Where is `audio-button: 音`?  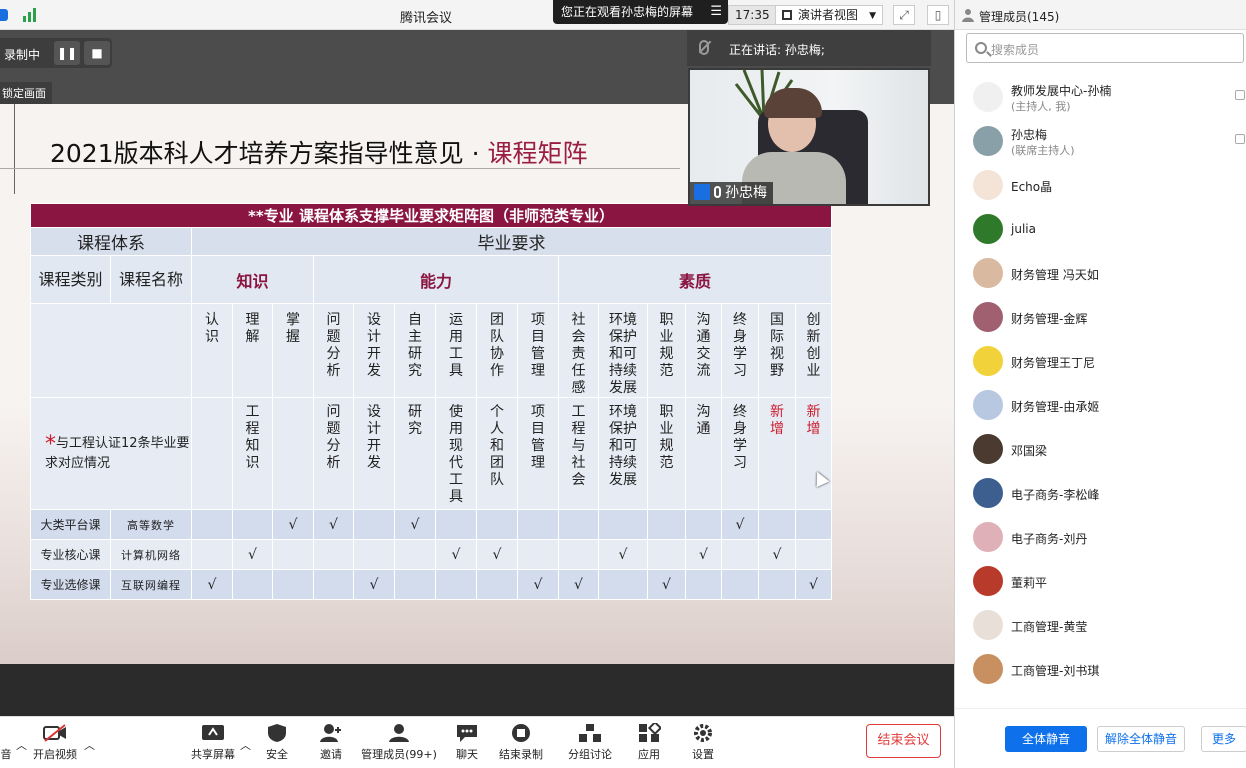 audio-button: 音 is located at coordinates (7, 744).